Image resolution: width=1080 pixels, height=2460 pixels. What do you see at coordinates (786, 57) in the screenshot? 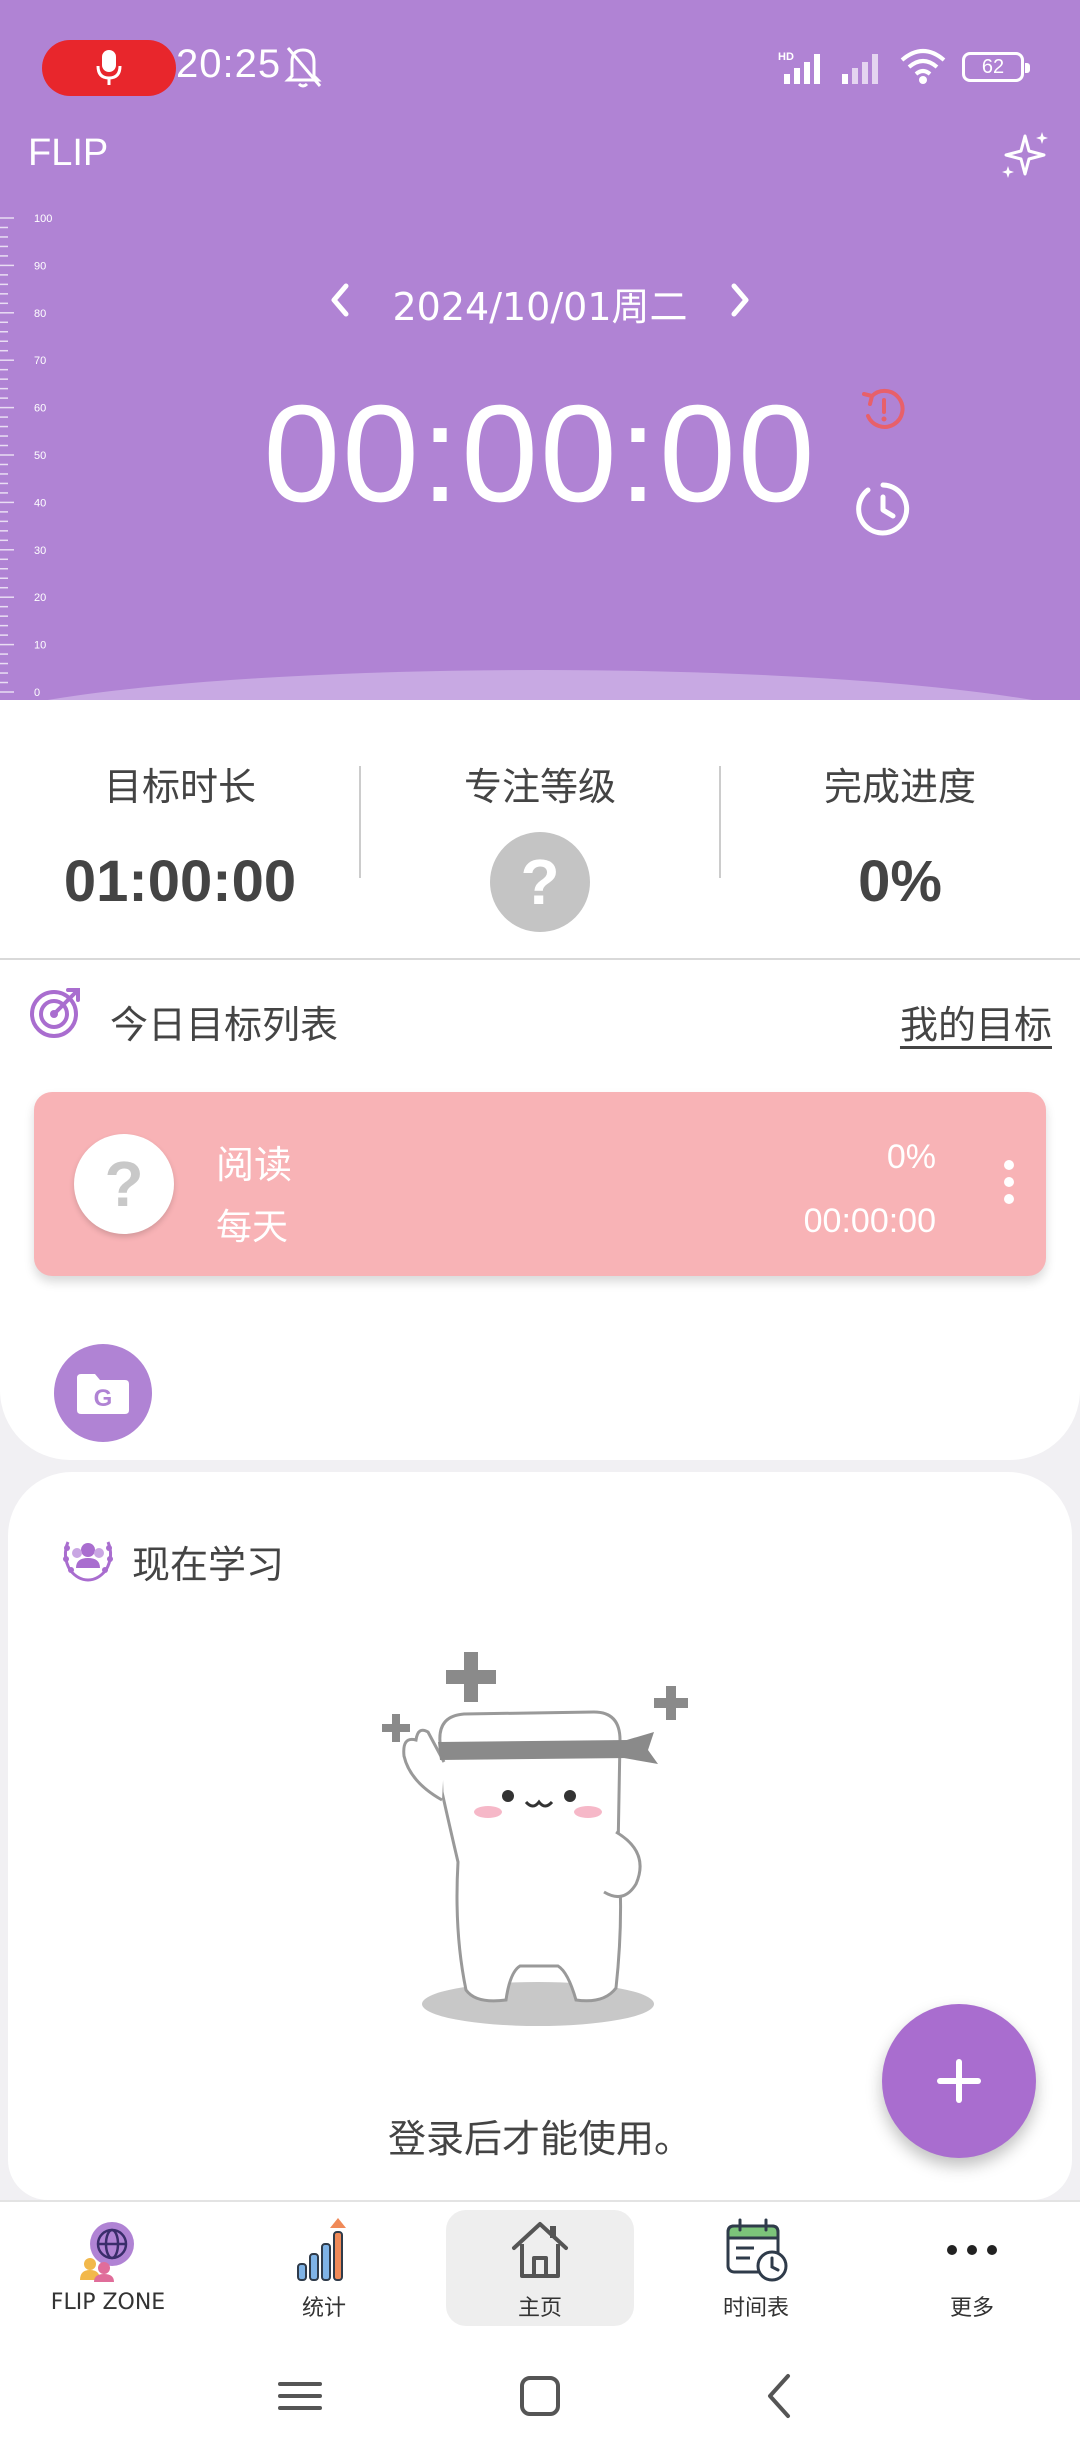
I see `network-badge: HD` at bounding box center [786, 57].